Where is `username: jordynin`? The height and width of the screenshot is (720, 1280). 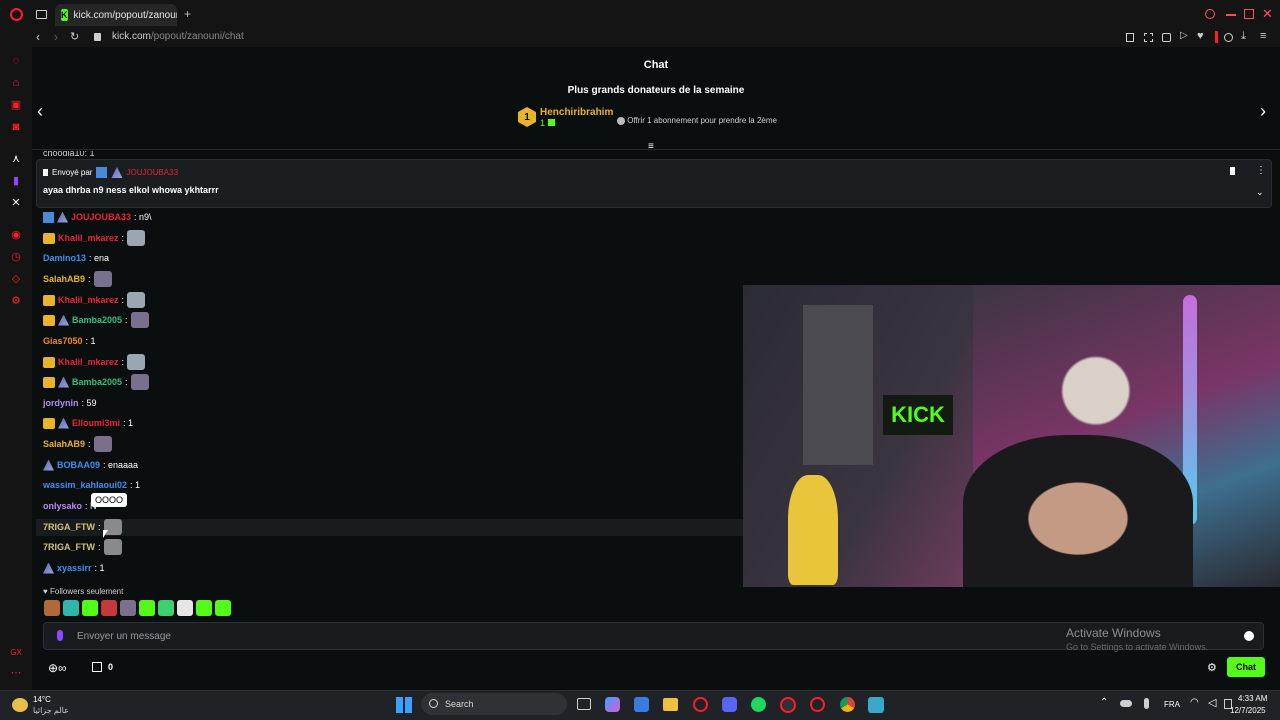
username: jordynin is located at coordinates (61, 403).